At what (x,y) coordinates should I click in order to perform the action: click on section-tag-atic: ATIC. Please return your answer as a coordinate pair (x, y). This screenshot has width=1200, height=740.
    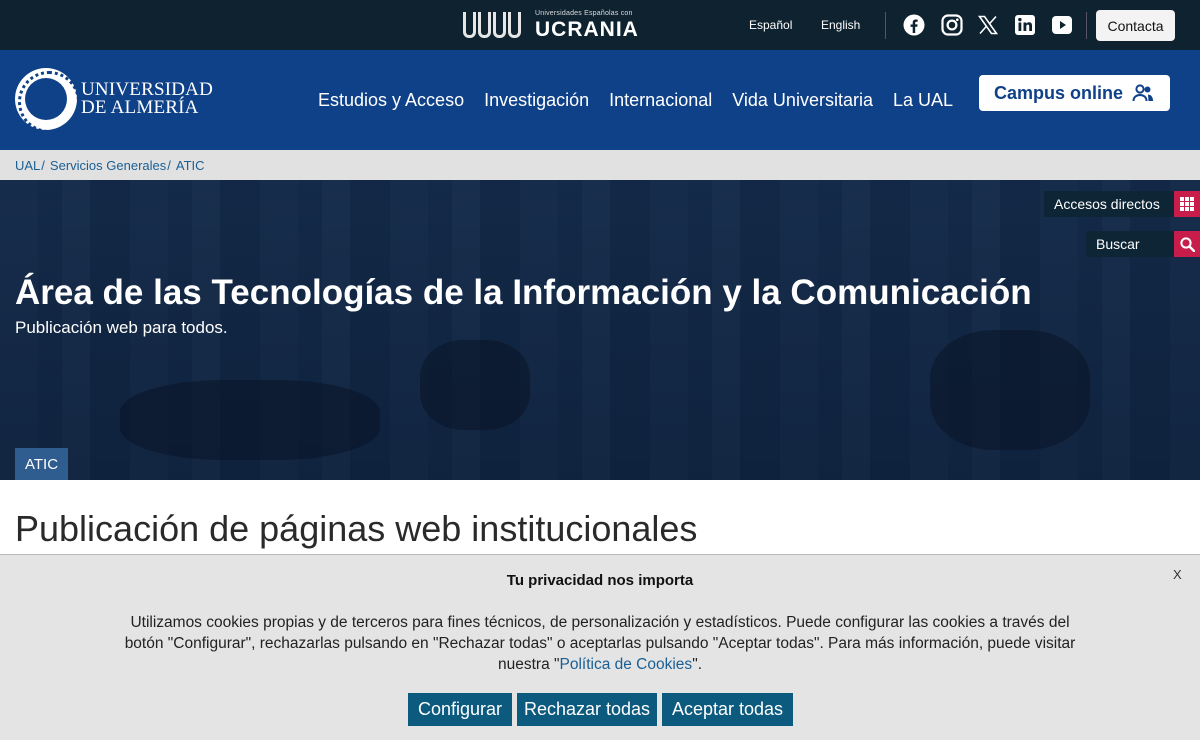
    Looking at the image, I should click on (41, 464).